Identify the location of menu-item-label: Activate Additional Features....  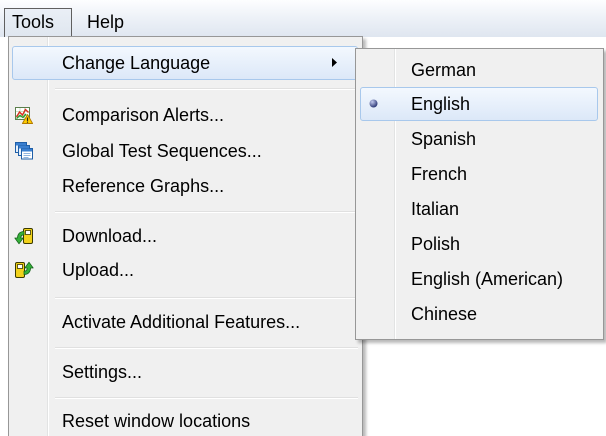
(181, 322).